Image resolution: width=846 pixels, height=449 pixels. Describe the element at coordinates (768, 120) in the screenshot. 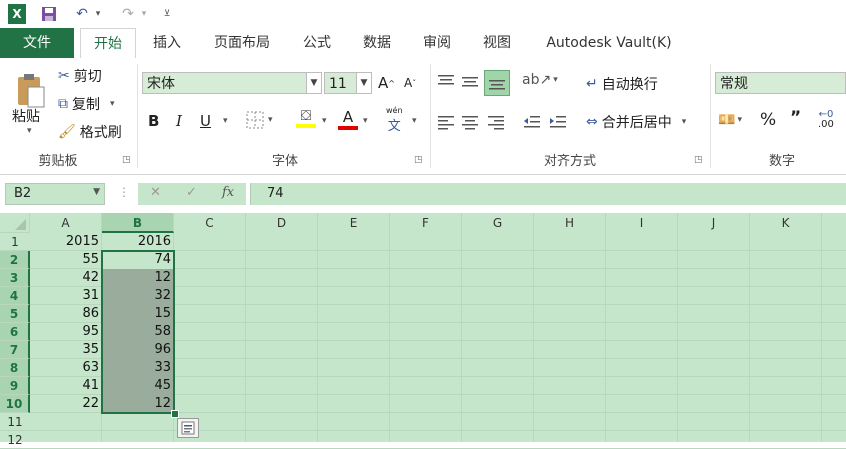

I see `percent-button: %` at that location.